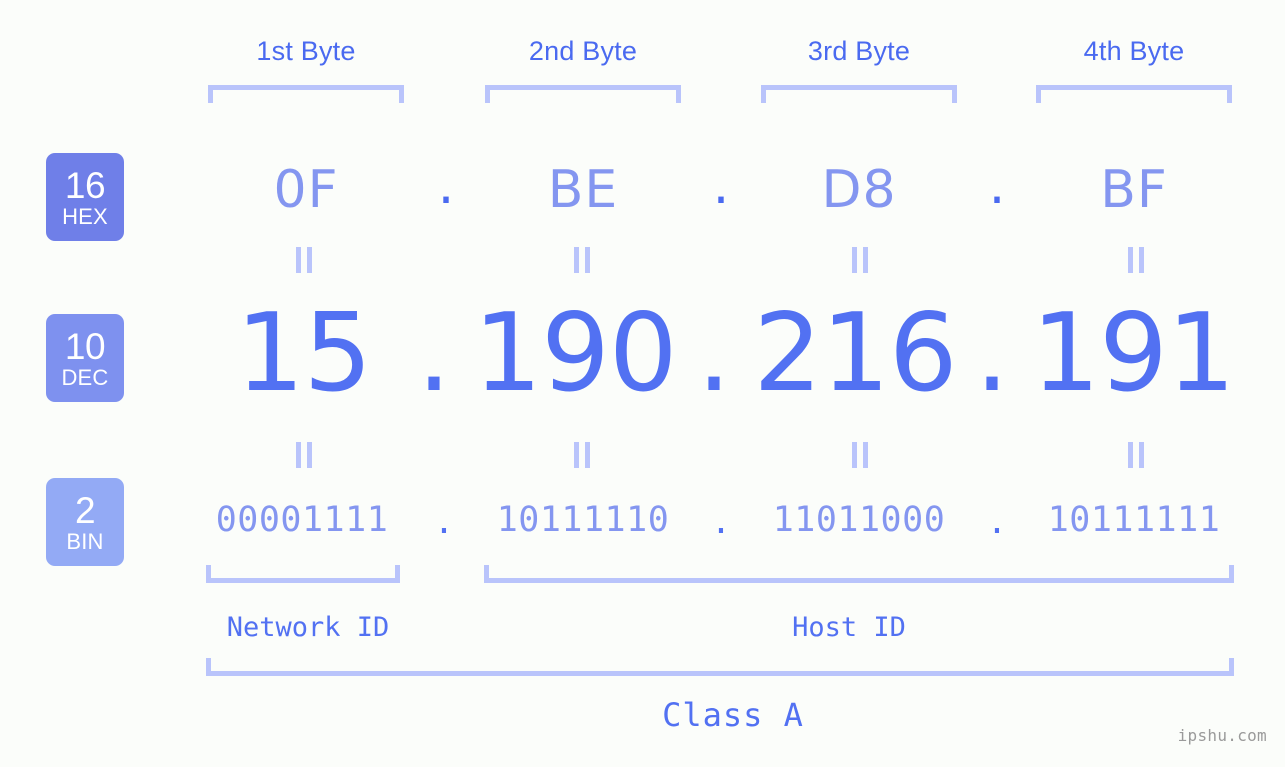 The image size is (1285, 767). Describe the element at coordinates (1134, 520) in the screenshot. I see `bin-byte-4: 10111111` at that location.